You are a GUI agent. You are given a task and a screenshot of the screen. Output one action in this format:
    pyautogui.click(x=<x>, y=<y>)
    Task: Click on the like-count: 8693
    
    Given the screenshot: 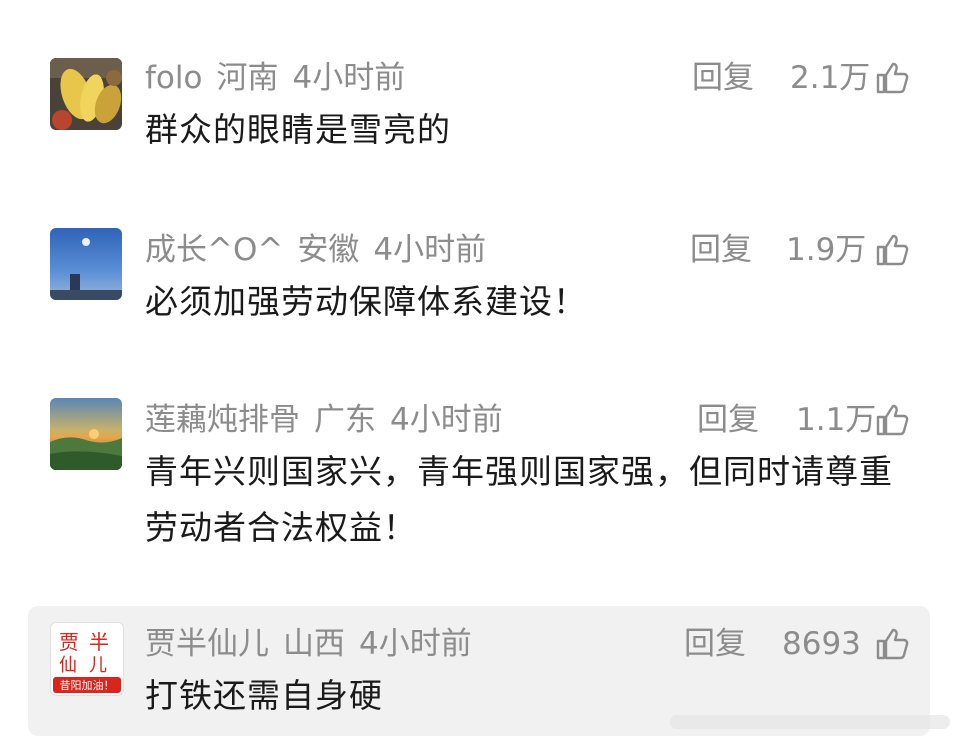 What is the action you would take?
    pyautogui.click(x=821, y=644)
    